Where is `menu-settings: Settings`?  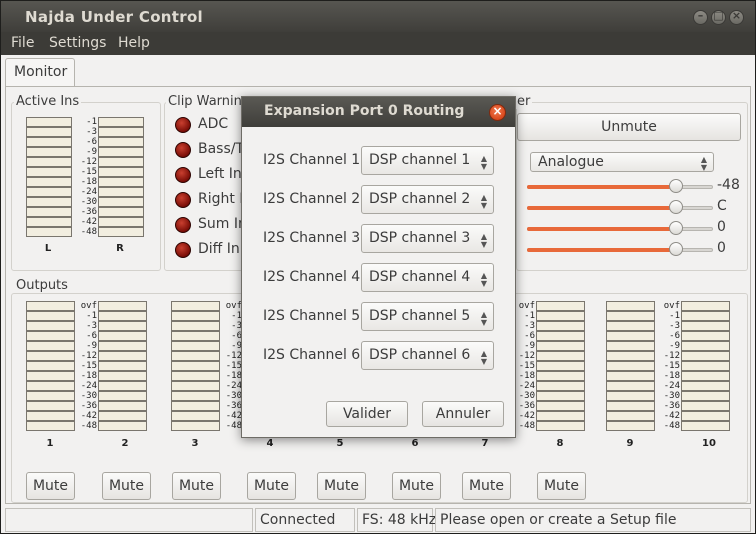 menu-settings: Settings is located at coordinates (77, 43).